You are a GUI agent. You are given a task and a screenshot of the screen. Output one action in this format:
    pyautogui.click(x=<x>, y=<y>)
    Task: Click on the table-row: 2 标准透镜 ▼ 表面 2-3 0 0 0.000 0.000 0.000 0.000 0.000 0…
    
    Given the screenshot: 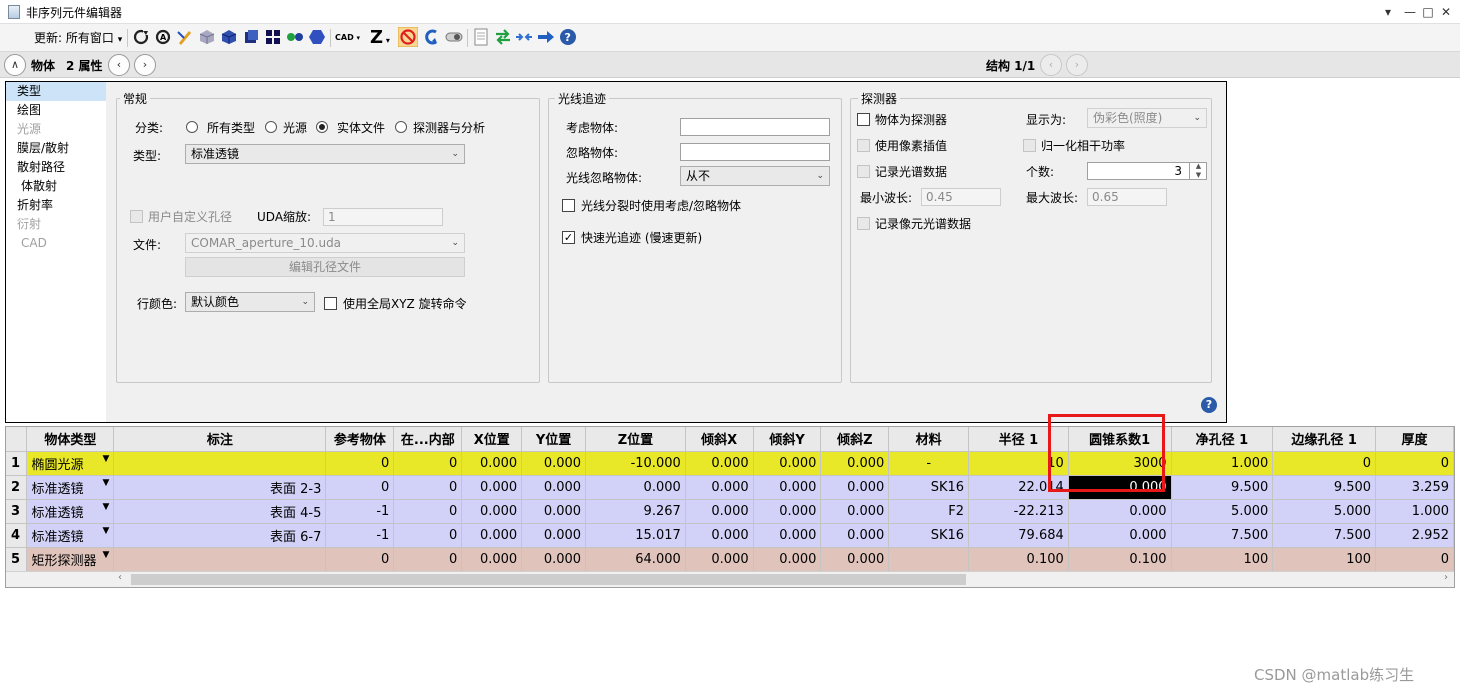 What is the action you would take?
    pyautogui.click(x=730, y=487)
    